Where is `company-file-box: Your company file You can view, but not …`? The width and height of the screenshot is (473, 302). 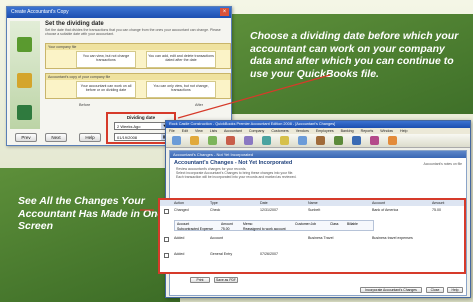
company-file-box: Your company file You can view, but not … is located at coordinates (138, 56).